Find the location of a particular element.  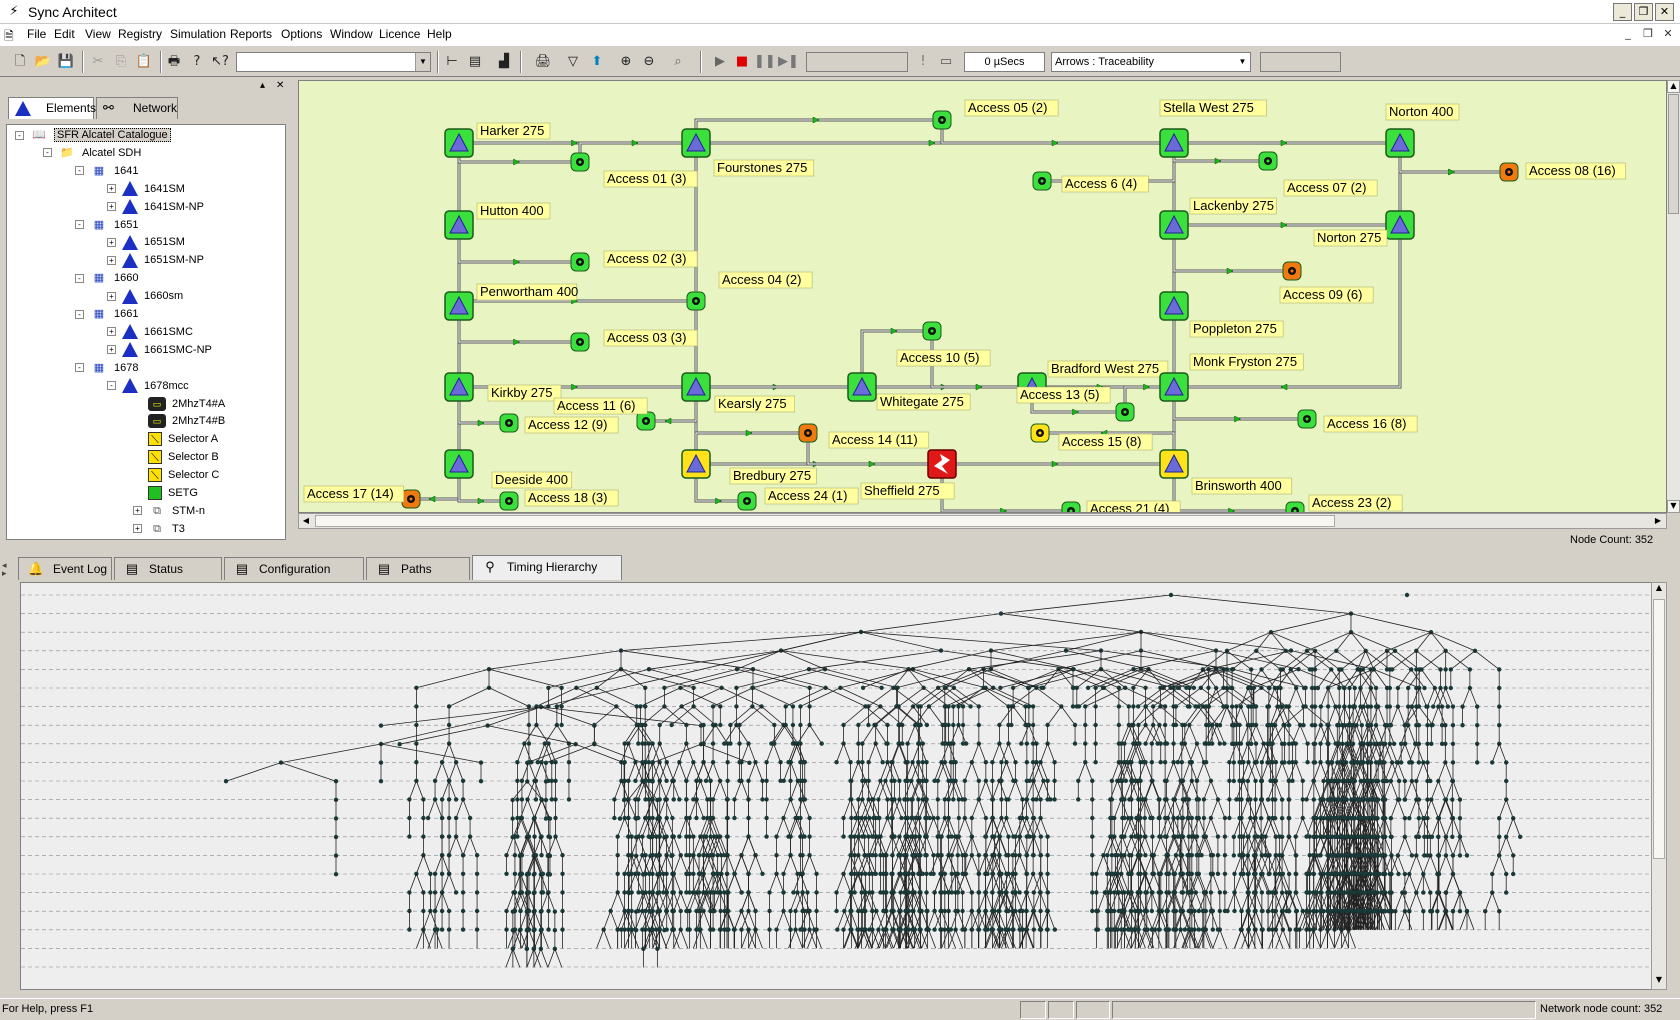

zoom-out-icon: ⊖ is located at coordinates (649, 62).